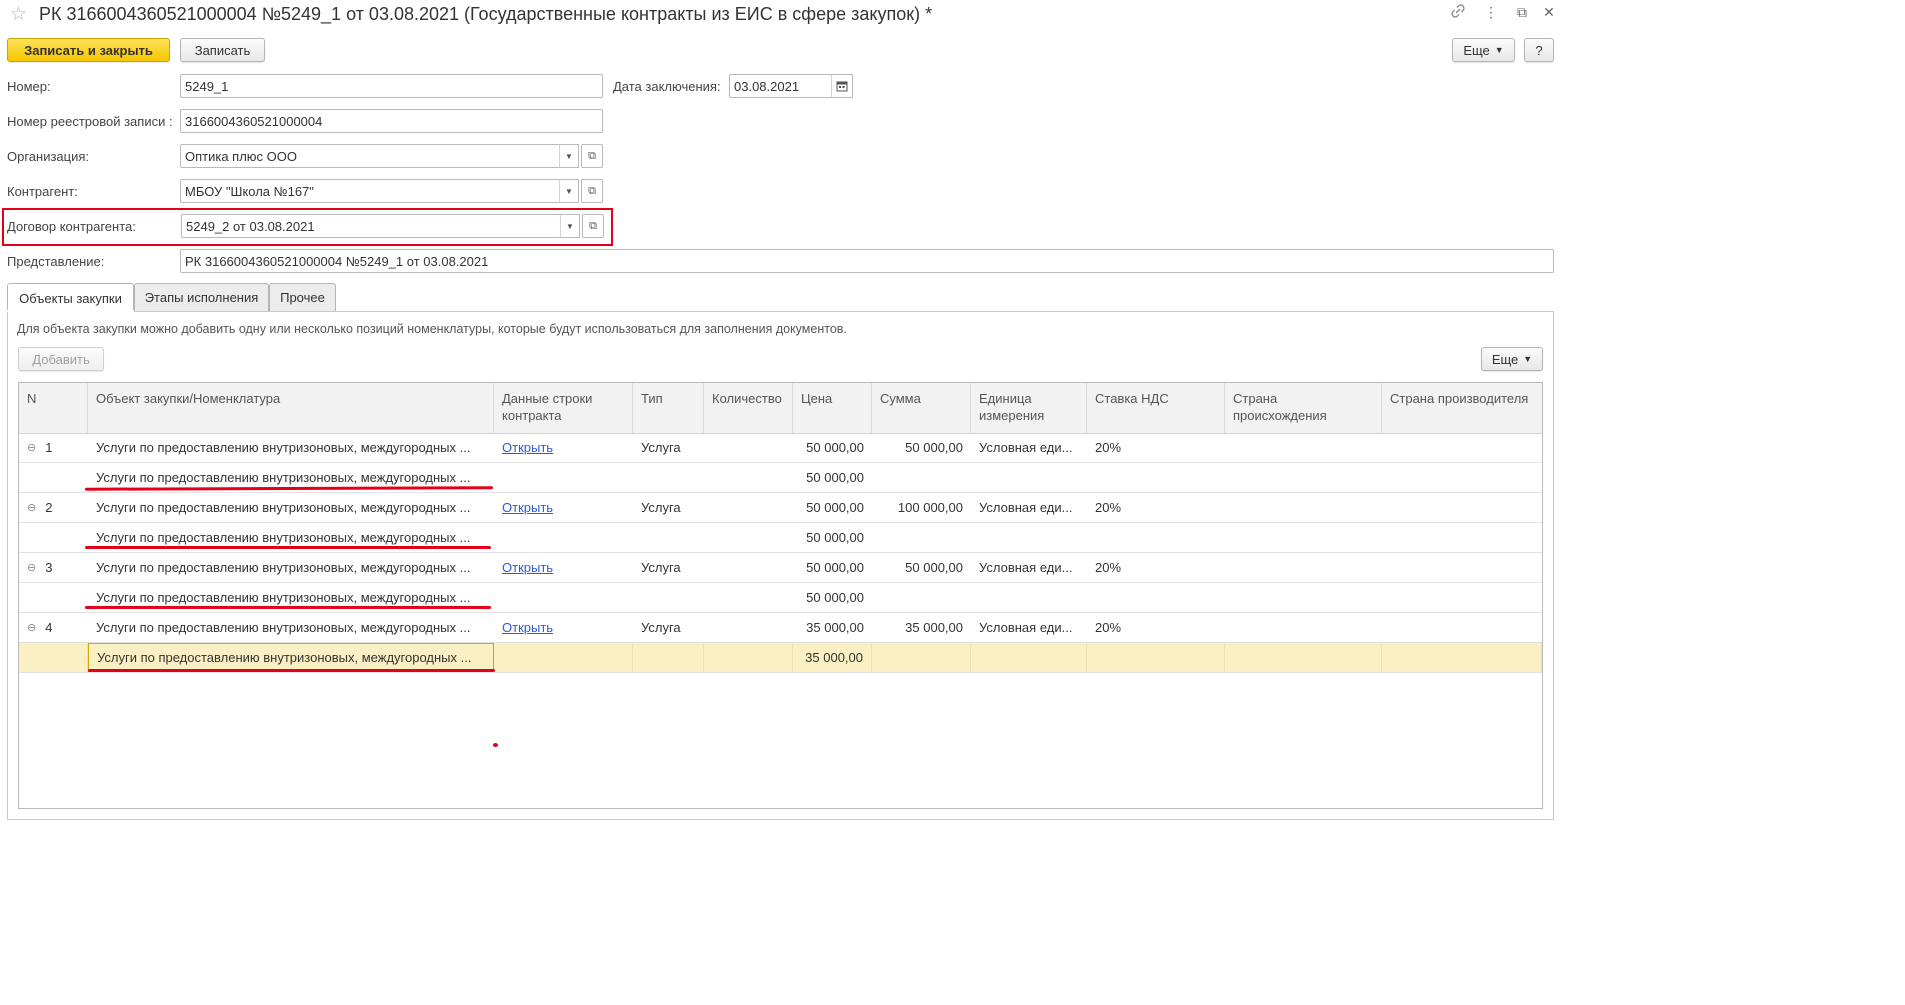  I want to click on cell-n: ⊖ 4, so click(53, 627).